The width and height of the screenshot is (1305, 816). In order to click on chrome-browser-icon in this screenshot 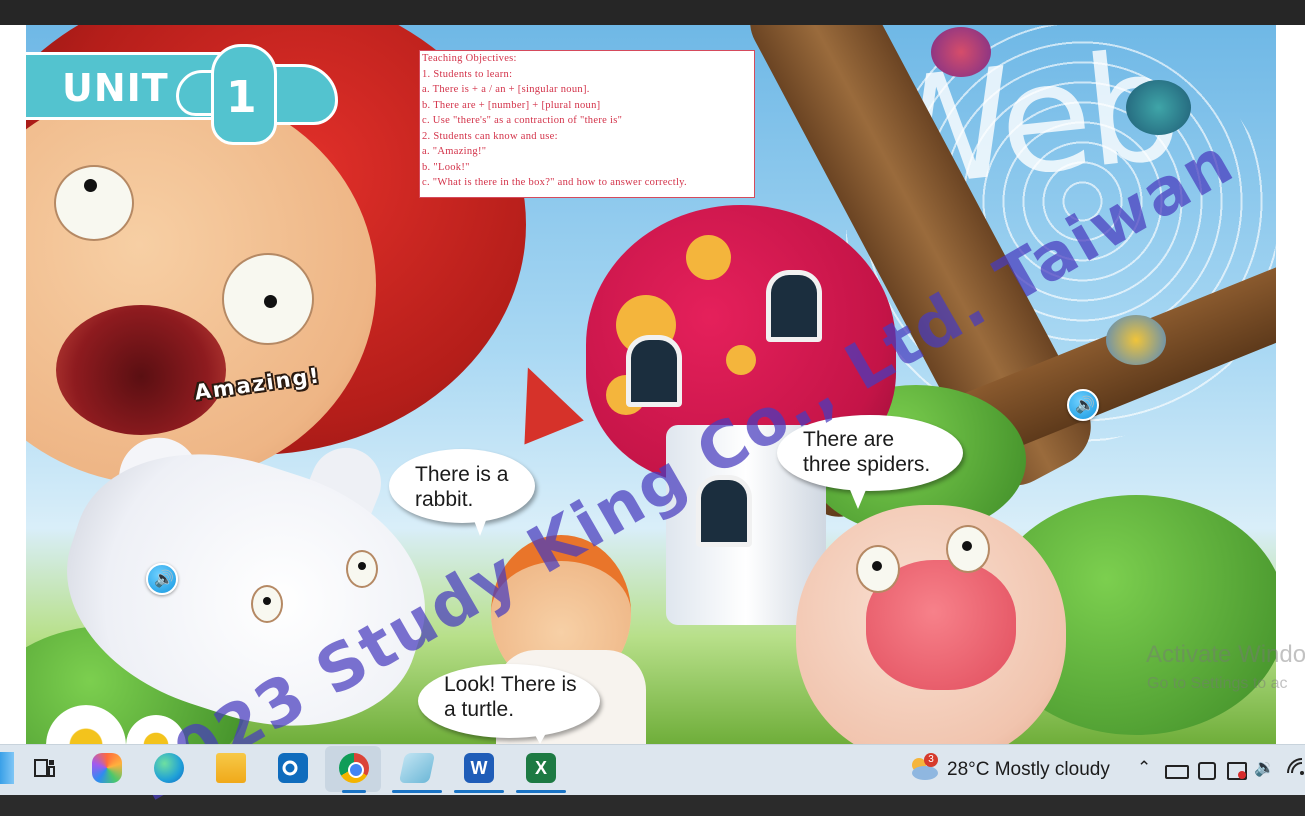, I will do `click(354, 768)`.